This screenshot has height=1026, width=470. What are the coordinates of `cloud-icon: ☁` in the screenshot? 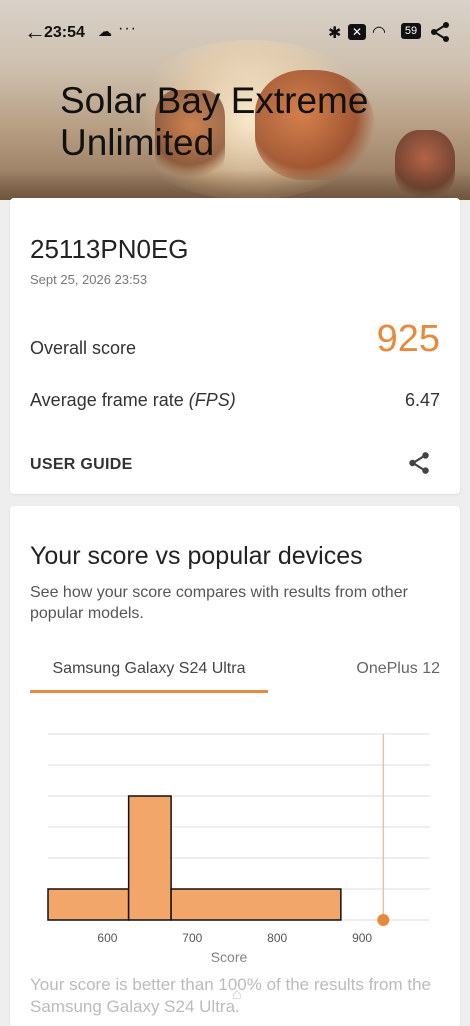 It's located at (105, 31).